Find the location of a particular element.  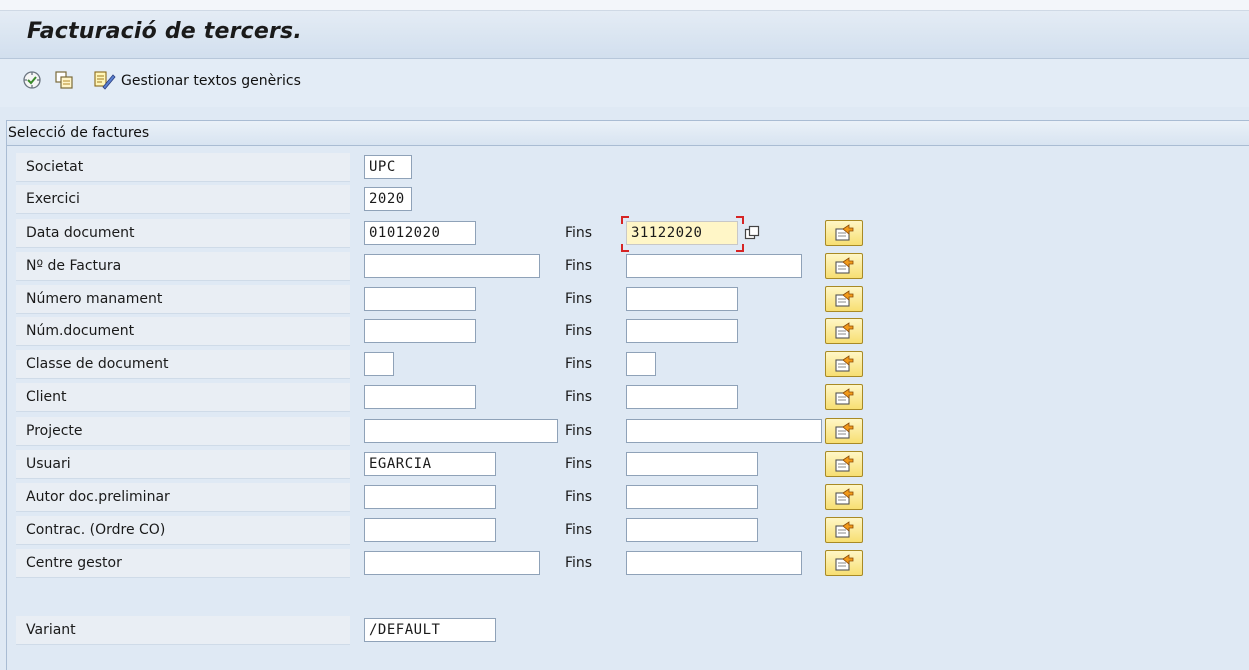

field-label: Usuari is located at coordinates (48, 464).